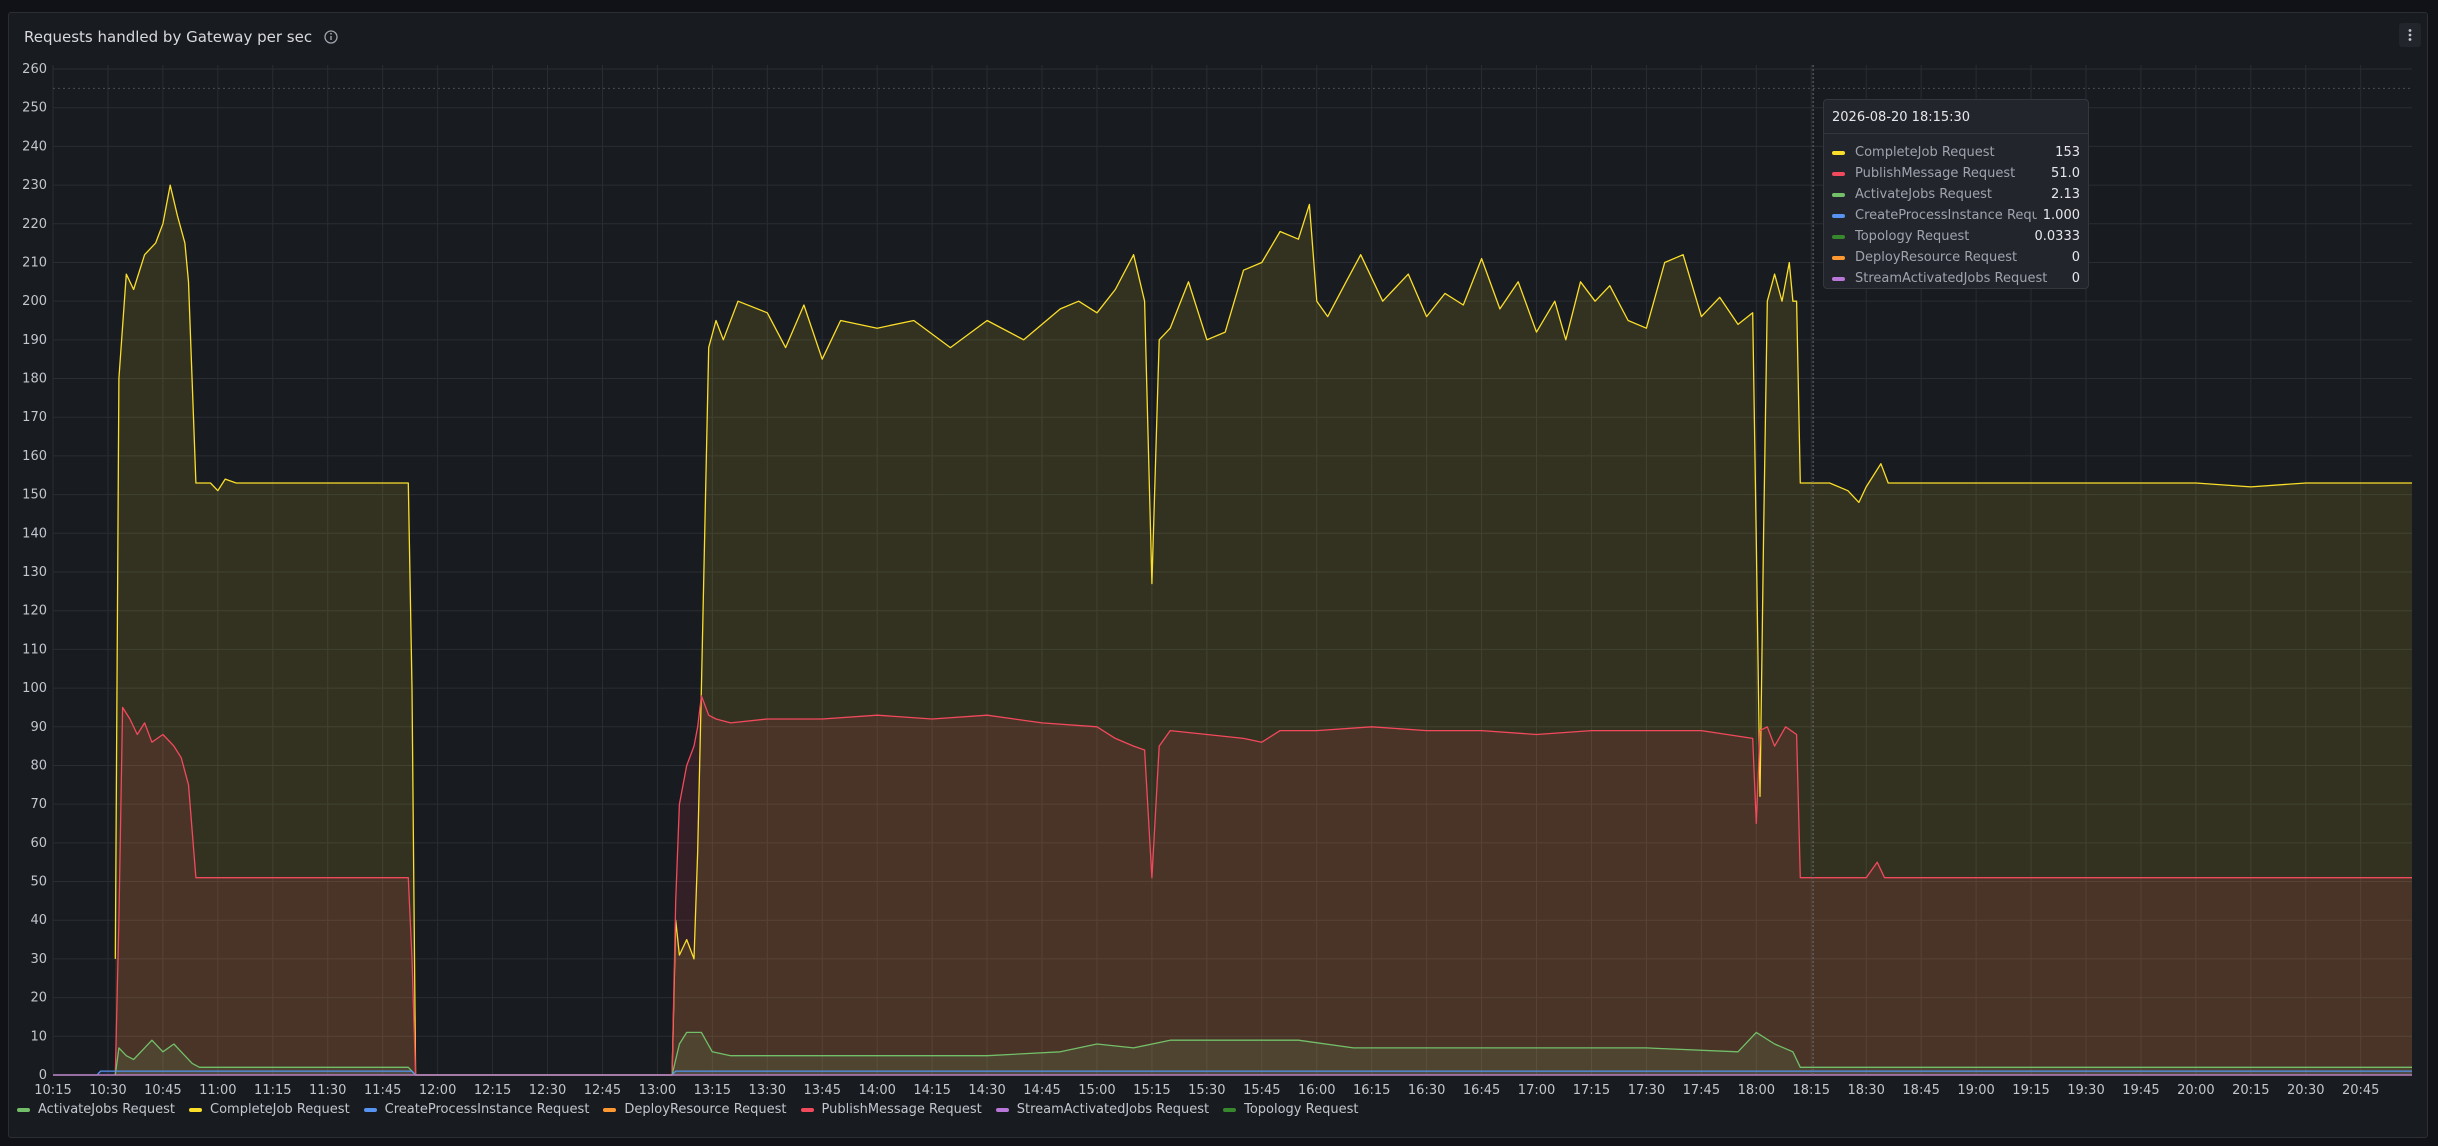 This screenshot has width=2438, height=1146. I want to click on x-tick-label: 19:30, so click(2085, 1090).